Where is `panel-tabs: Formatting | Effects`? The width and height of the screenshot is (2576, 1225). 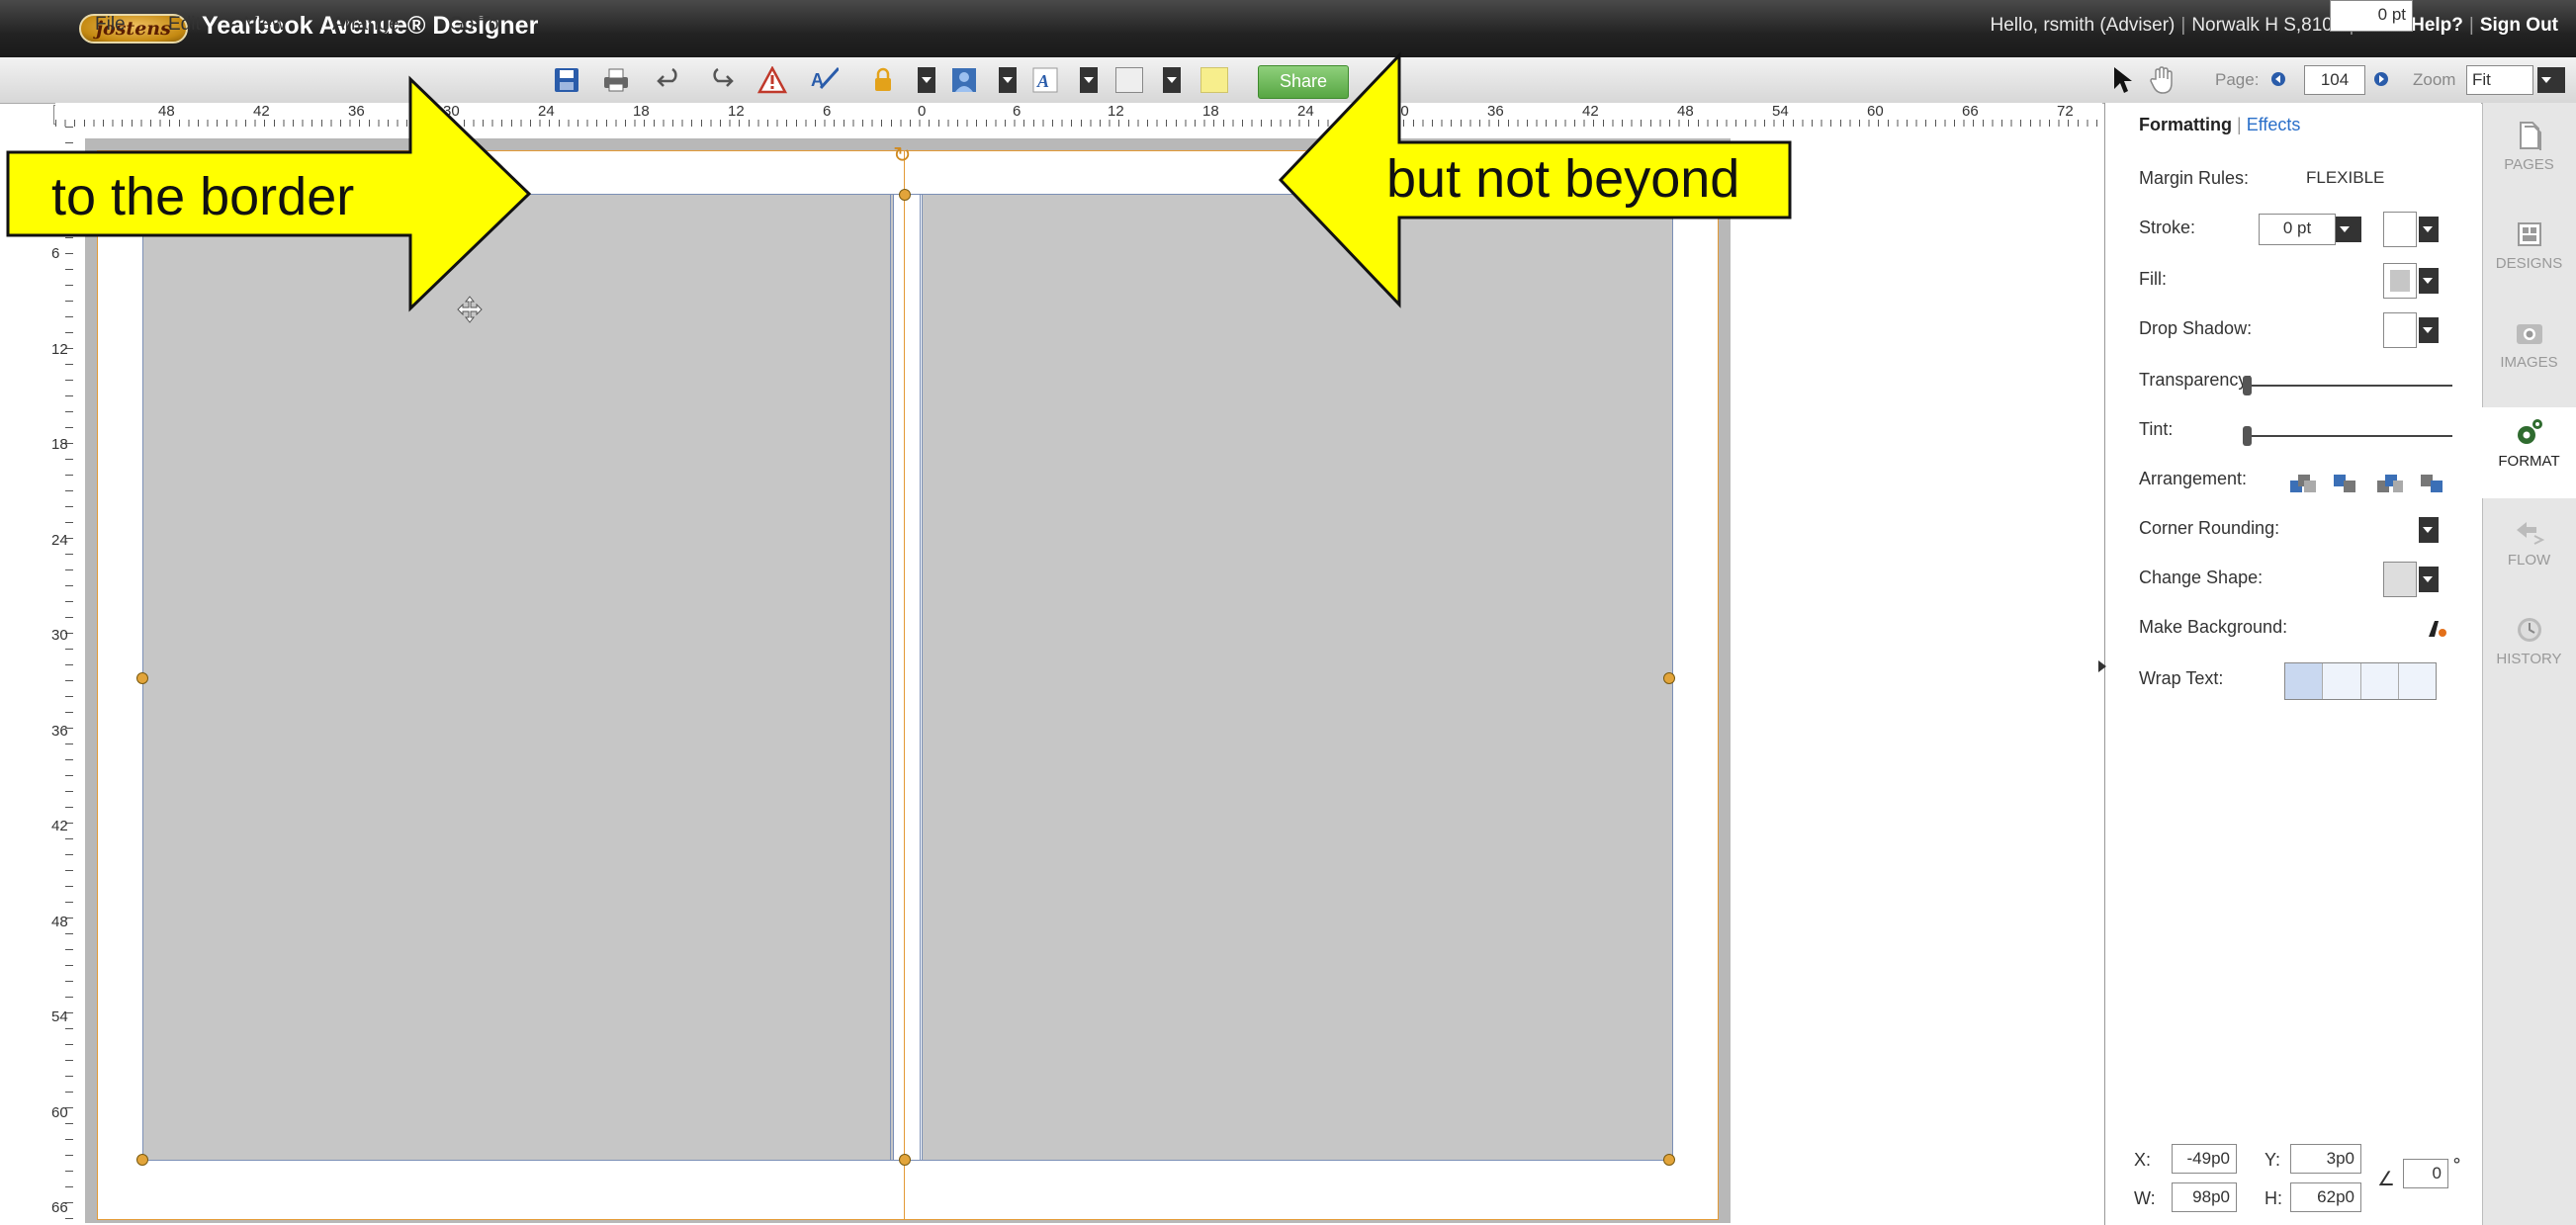 panel-tabs: Formatting | Effects is located at coordinates (2219, 125).